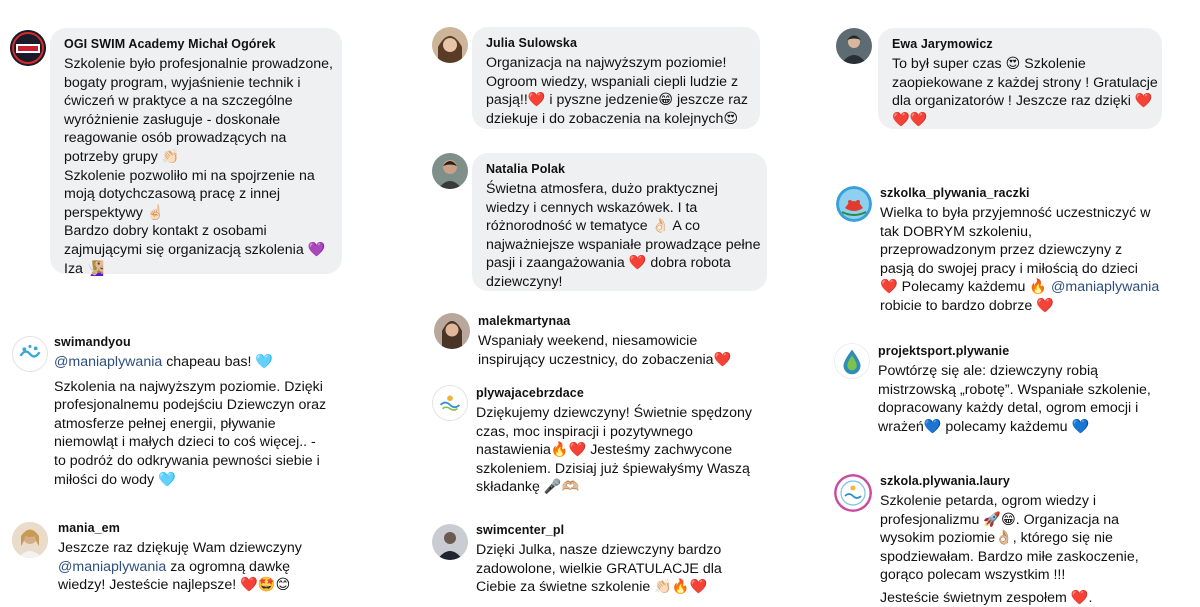  What do you see at coordinates (606, 63) in the screenshot?
I see `comment-line: Organizacja na najwyższym poziomie!` at bounding box center [606, 63].